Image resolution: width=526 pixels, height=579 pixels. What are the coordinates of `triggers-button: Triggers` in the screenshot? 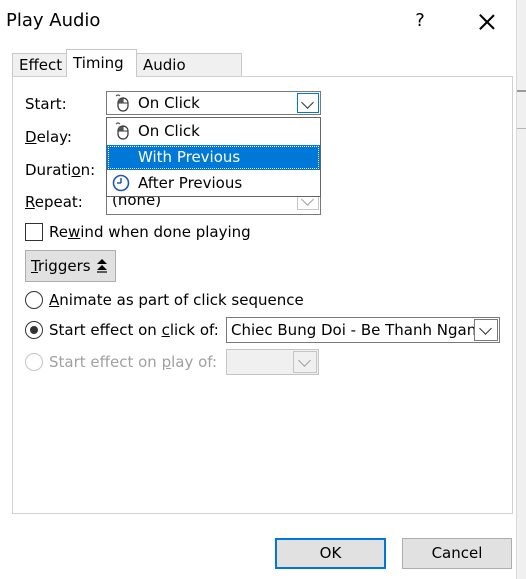 It's located at (70, 266).